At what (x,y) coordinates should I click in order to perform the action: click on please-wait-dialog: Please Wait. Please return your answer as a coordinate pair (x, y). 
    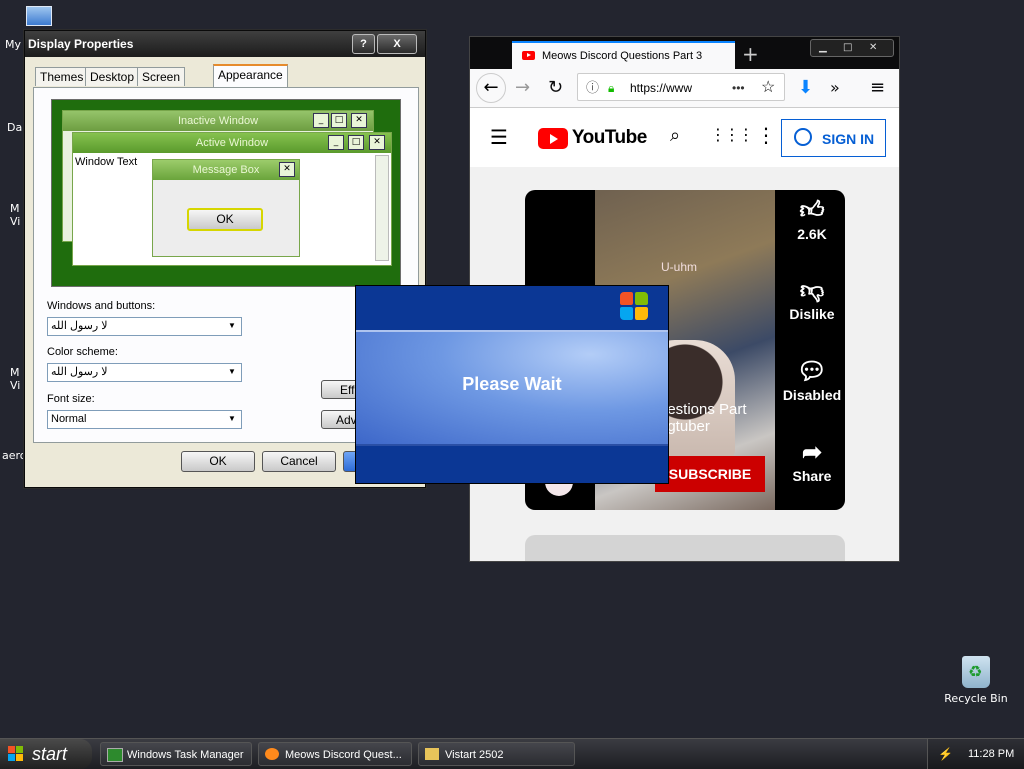
    Looking at the image, I should click on (512, 384).